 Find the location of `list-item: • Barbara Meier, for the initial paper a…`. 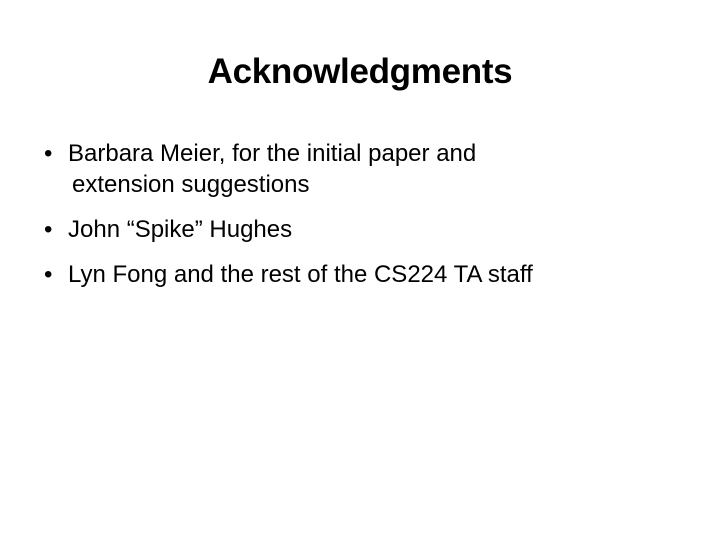

list-item: • Barbara Meier, for the initial paper a… is located at coordinates (359, 169).